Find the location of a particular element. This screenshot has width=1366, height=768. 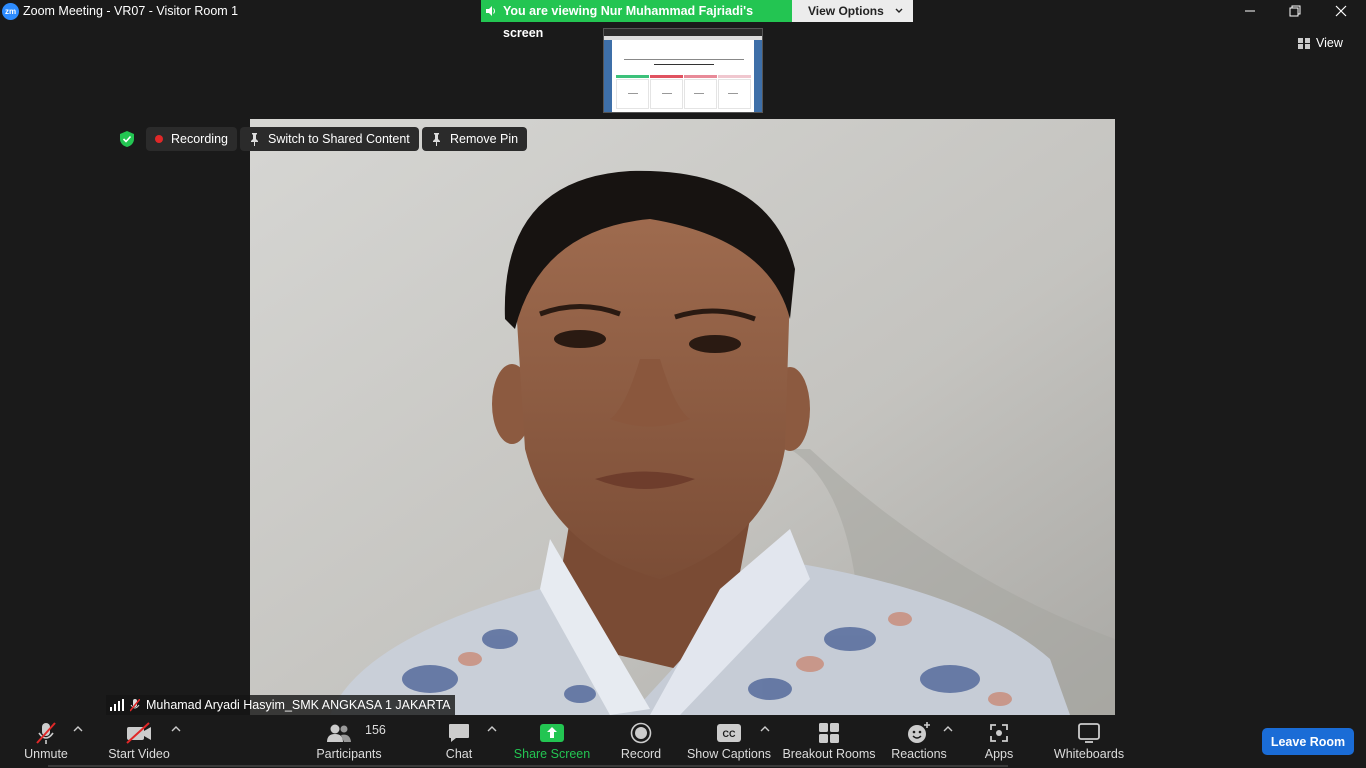

chevron-down-icon is located at coordinates (899, 10).